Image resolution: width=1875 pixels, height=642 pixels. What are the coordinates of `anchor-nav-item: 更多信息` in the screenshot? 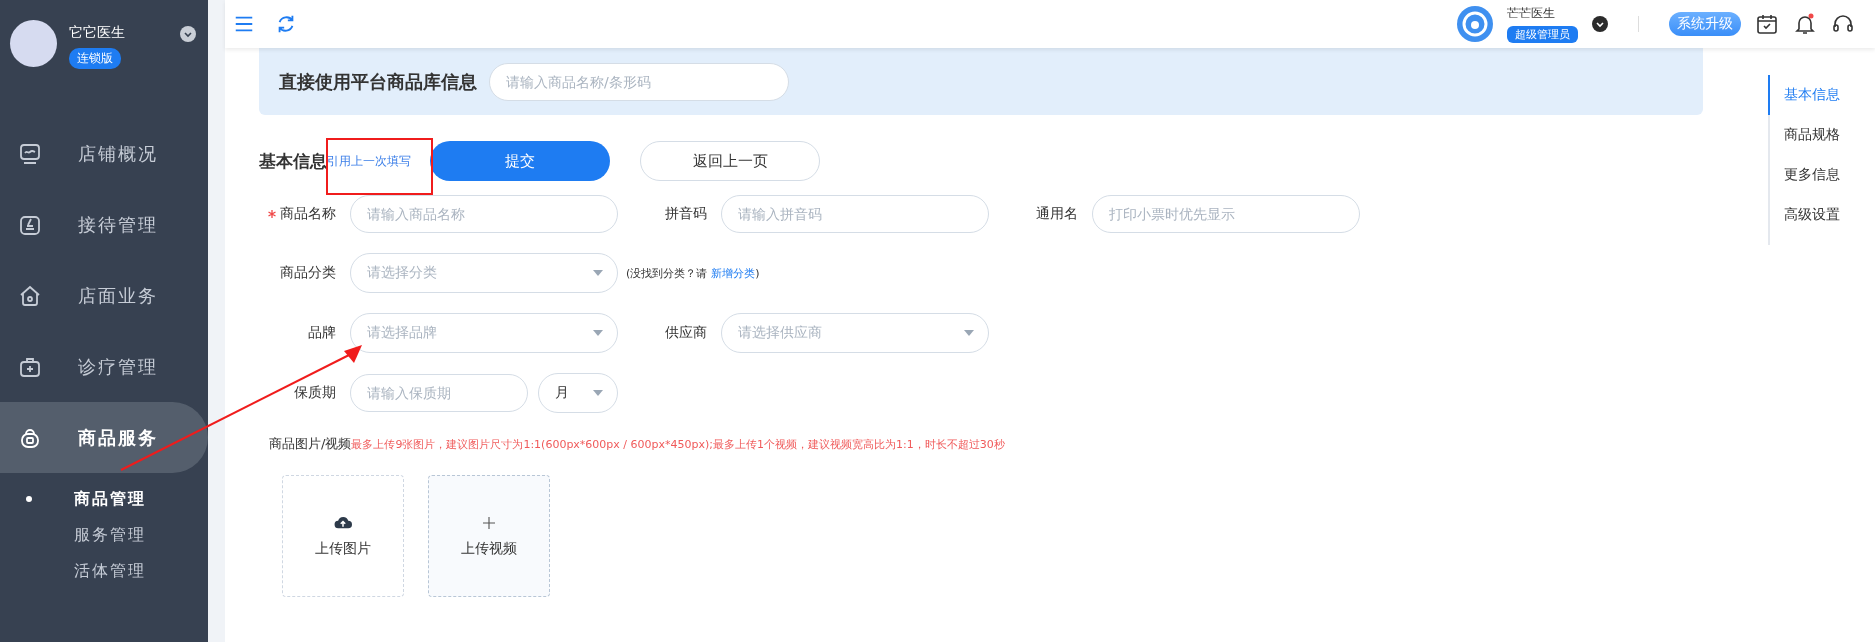 It's located at (1821, 175).